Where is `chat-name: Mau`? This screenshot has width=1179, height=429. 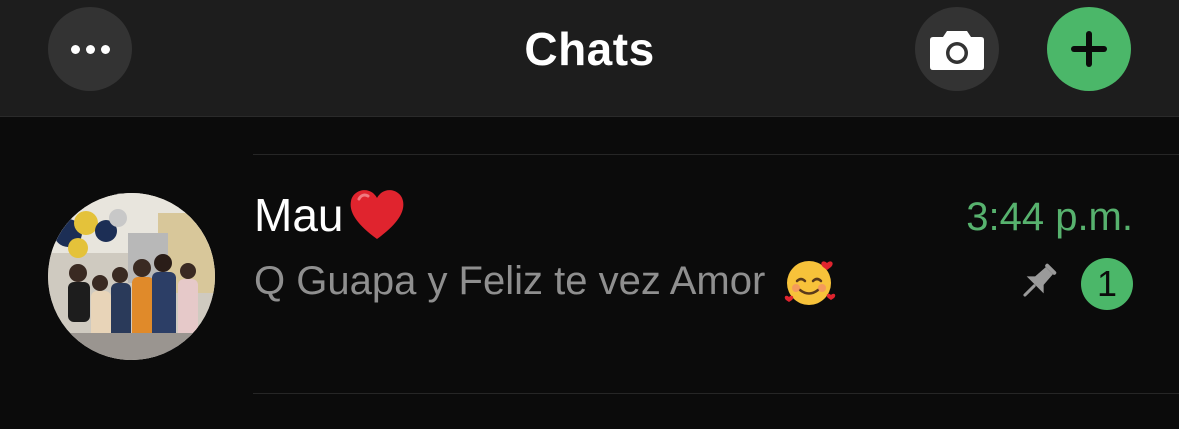
chat-name: Mau is located at coordinates (330, 215).